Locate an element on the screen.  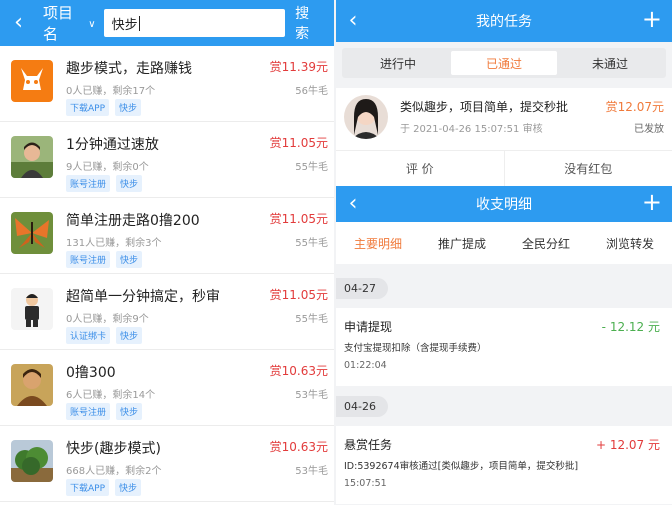
my-tasks-header: ‹ 我的任务 + is located at coordinates (504, 21).